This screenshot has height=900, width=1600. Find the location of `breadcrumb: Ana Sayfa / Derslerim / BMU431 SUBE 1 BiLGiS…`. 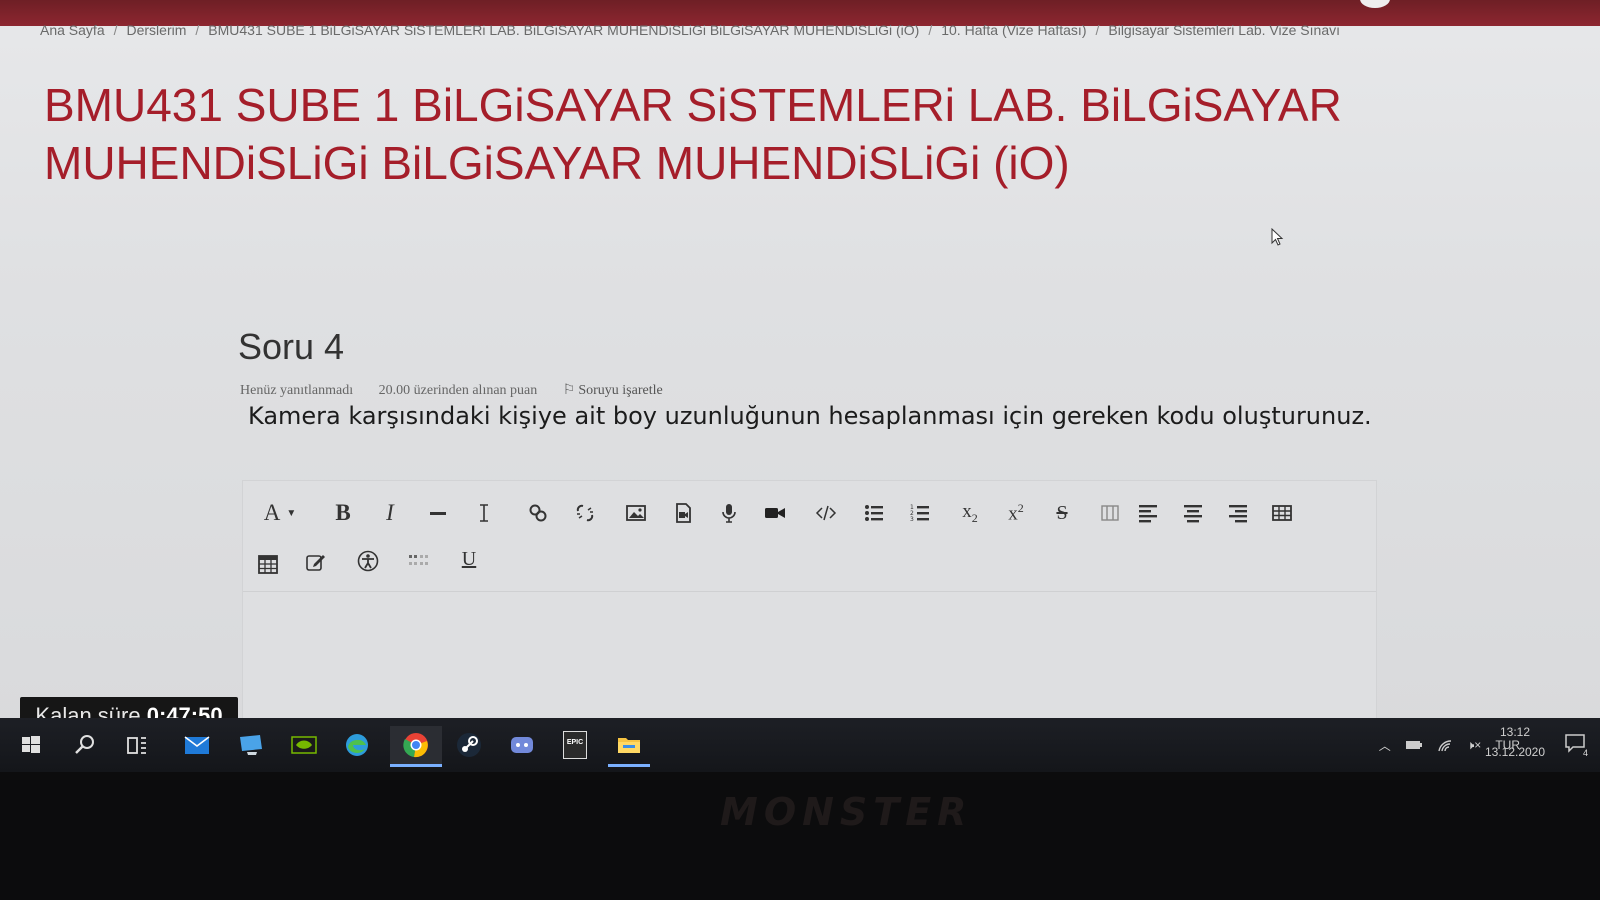

breadcrumb: Ana Sayfa / Derslerim / BMU431 SUBE 1 BiLGiS… is located at coordinates (750, 33).